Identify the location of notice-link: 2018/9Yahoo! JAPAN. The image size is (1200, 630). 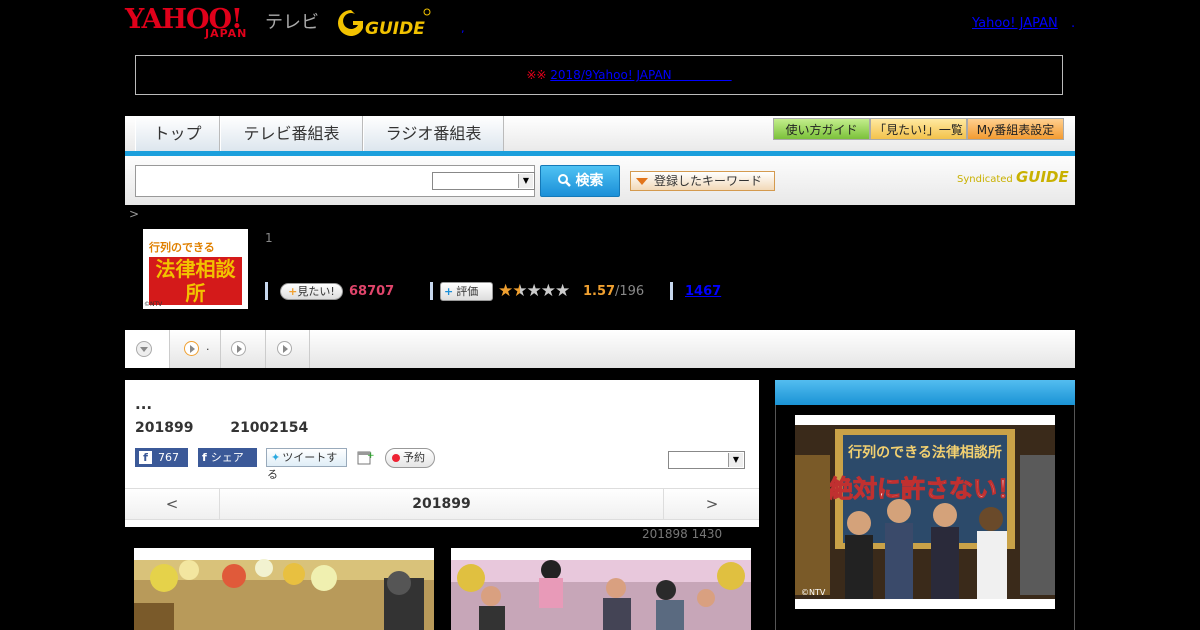
(640, 75).